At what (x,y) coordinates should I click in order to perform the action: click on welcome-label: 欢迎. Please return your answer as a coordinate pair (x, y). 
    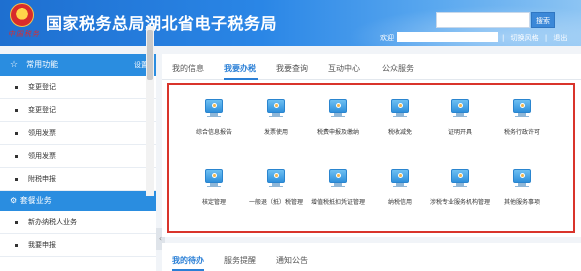
    Looking at the image, I should click on (387, 38).